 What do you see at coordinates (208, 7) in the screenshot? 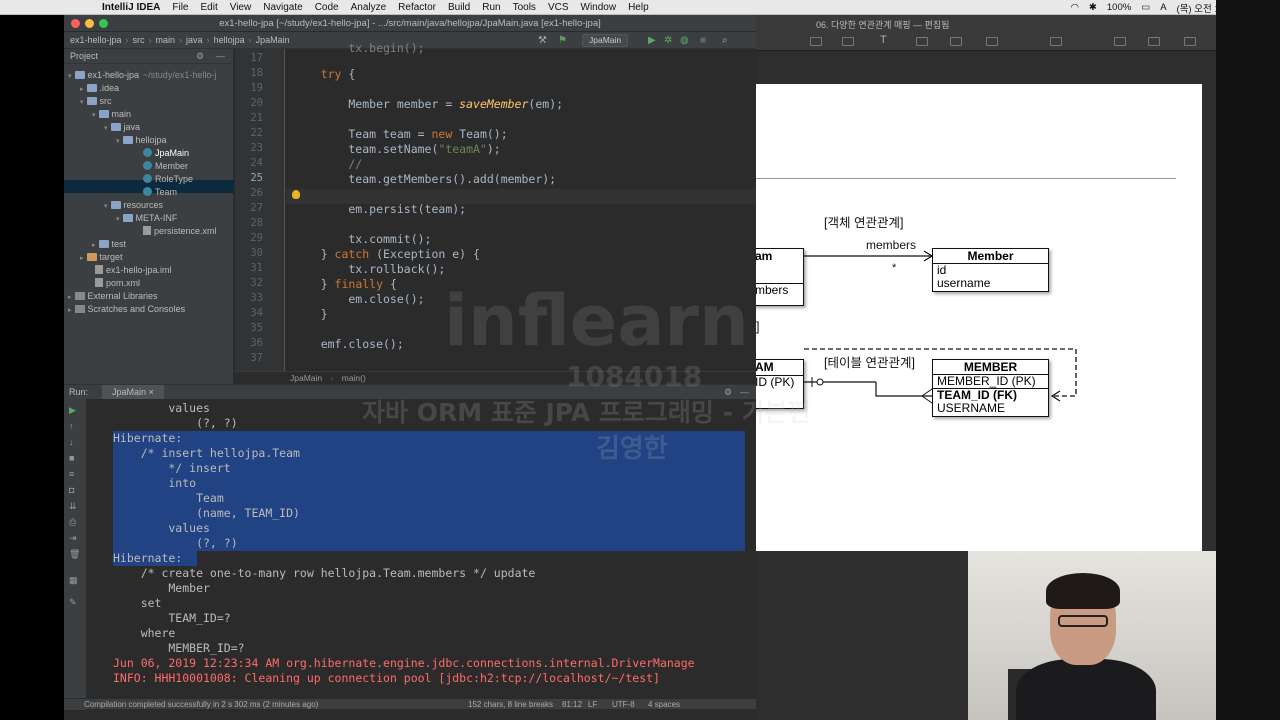
I see `menu-edit: Edit` at bounding box center [208, 7].